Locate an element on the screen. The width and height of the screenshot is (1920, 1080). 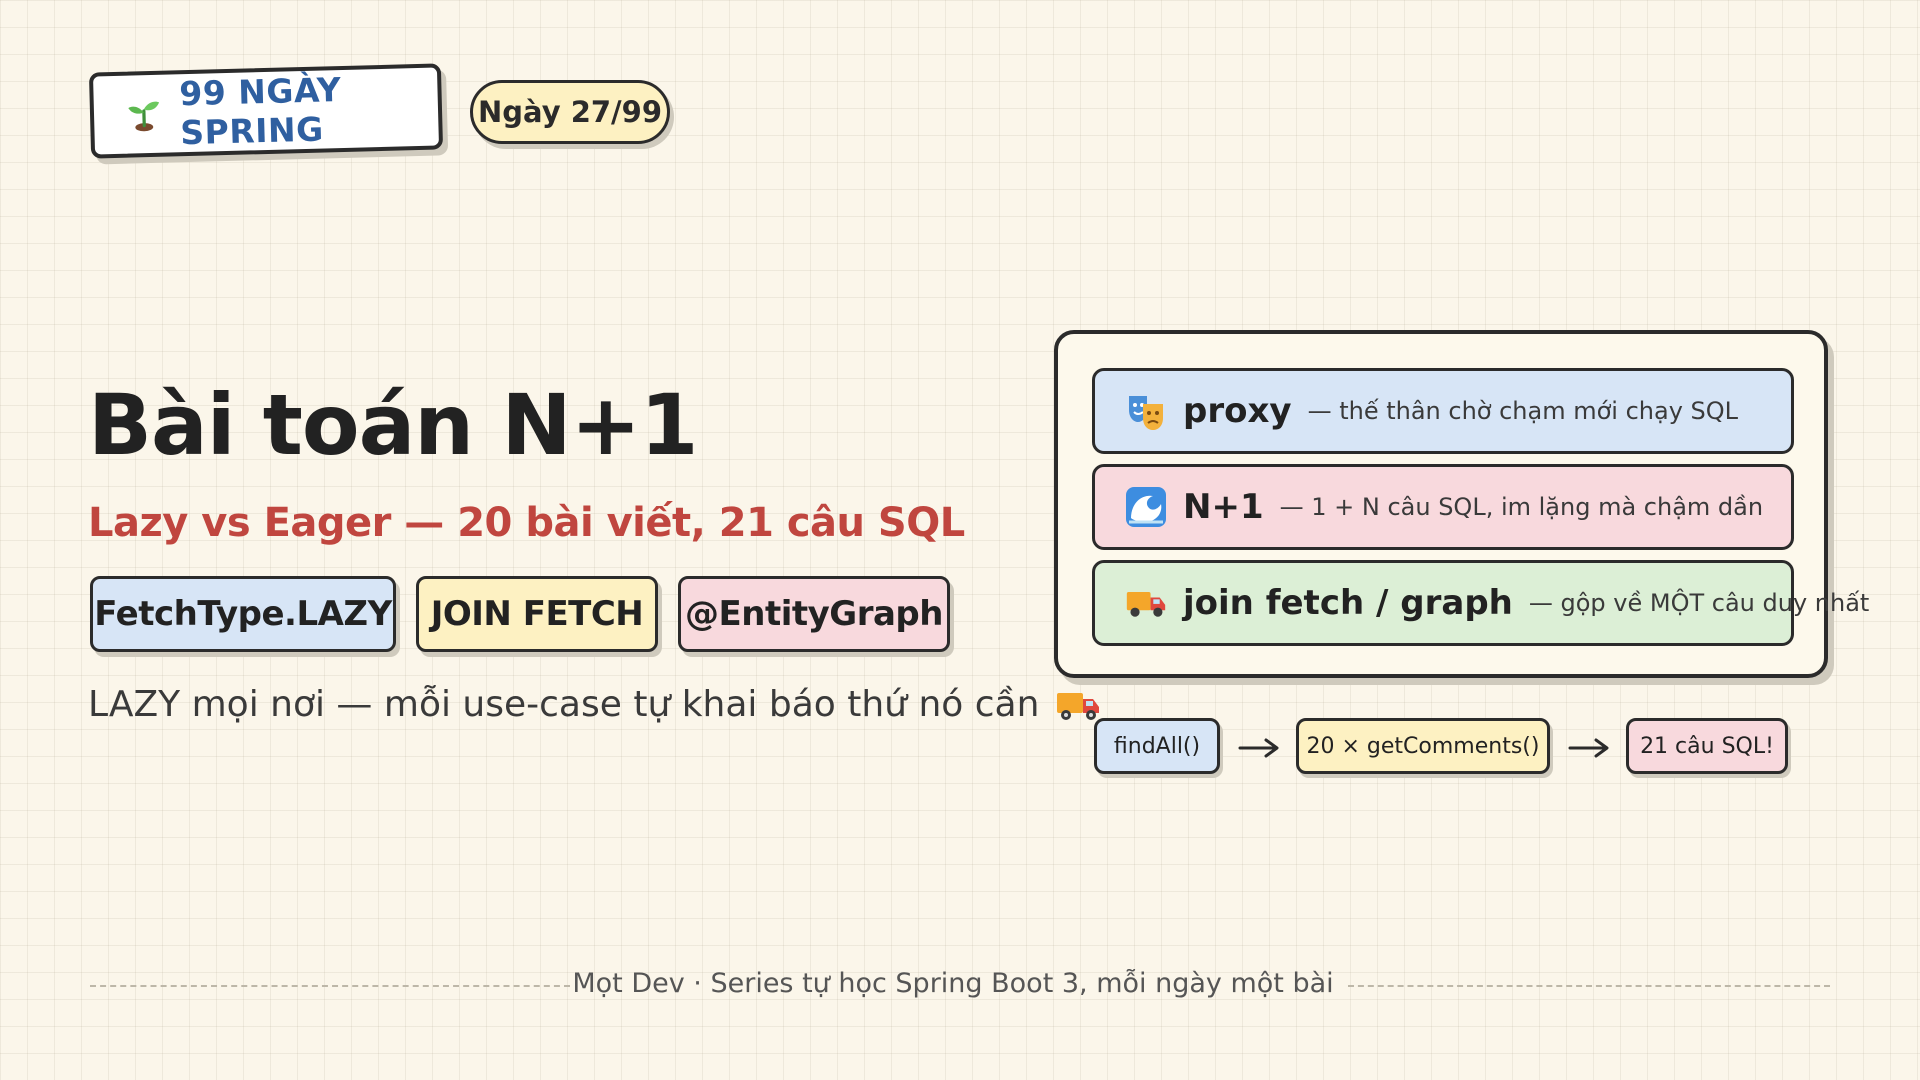
day-badge: Ngày 27/99 is located at coordinates (570, 112).